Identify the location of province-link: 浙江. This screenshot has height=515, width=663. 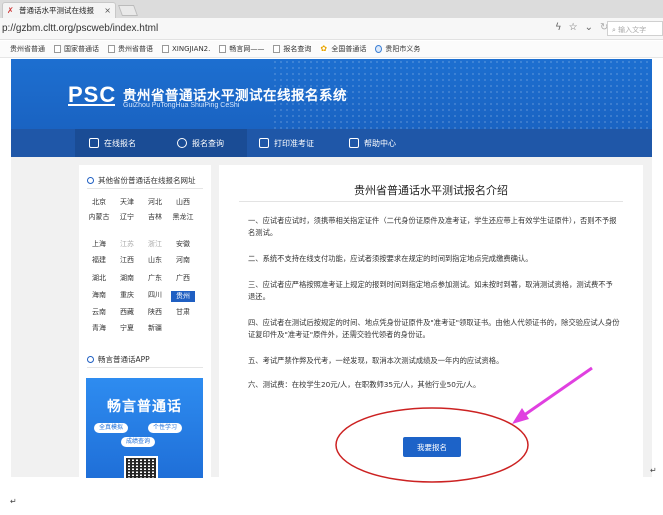
(155, 244).